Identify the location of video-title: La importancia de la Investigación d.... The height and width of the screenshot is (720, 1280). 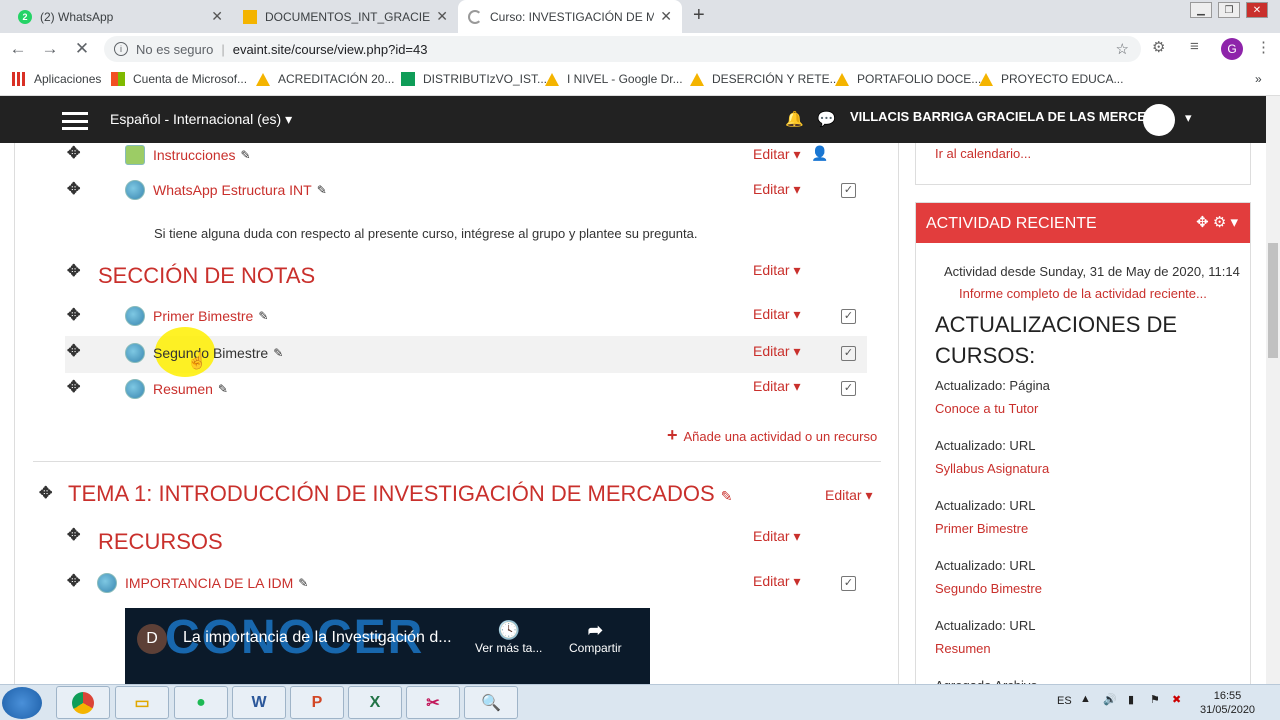
(317, 638).